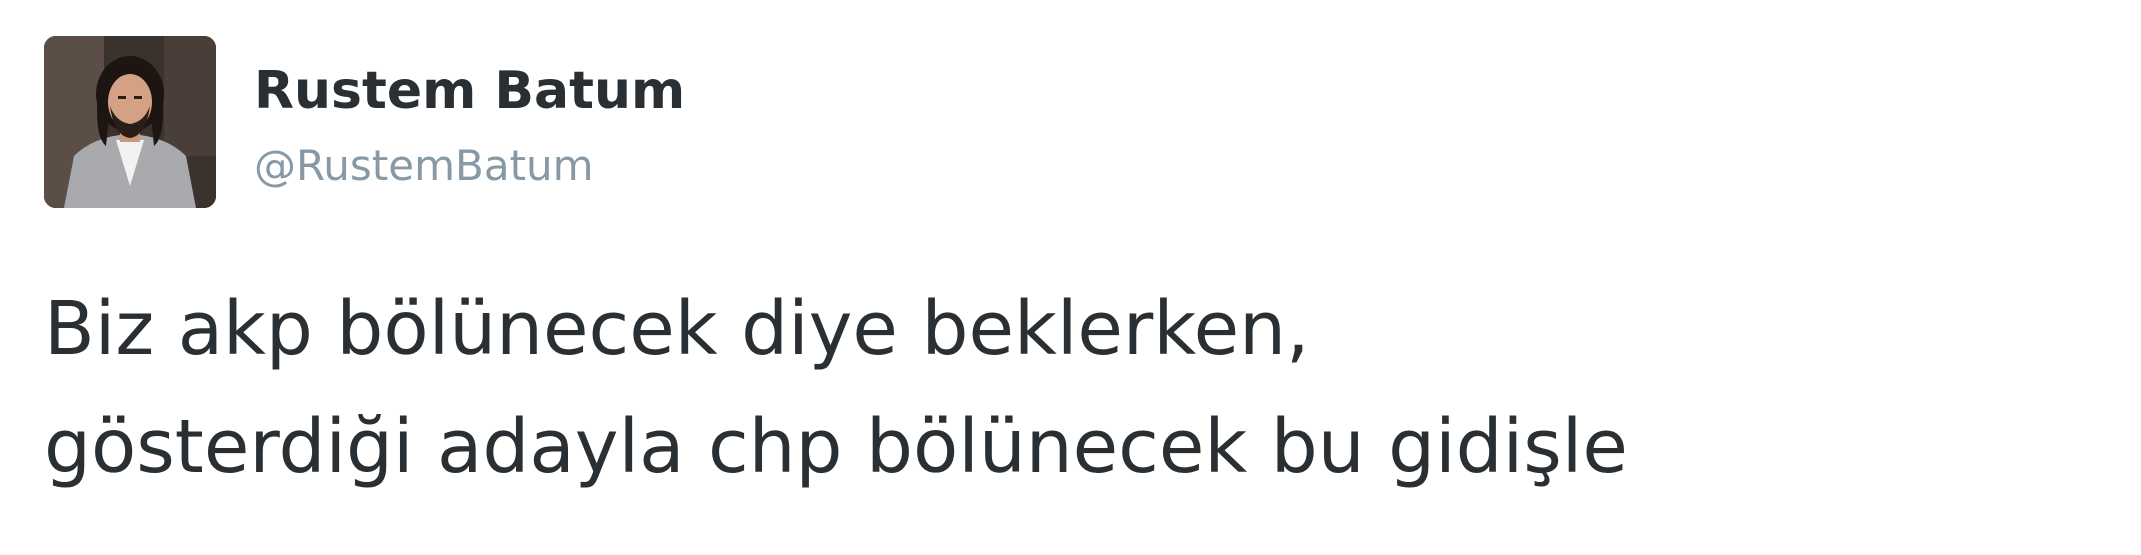 Image resolution: width=2141 pixels, height=555 pixels. I want to click on display-name: Rustem Batum, so click(469, 91).